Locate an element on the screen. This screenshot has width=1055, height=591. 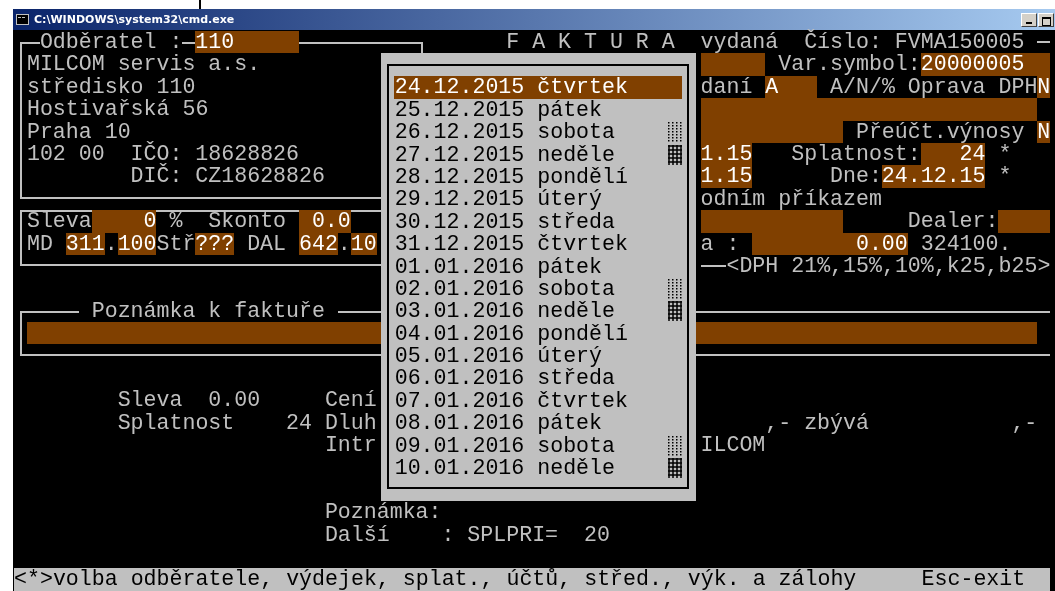
exit-hint: Esc-exit is located at coordinates (973, 579).